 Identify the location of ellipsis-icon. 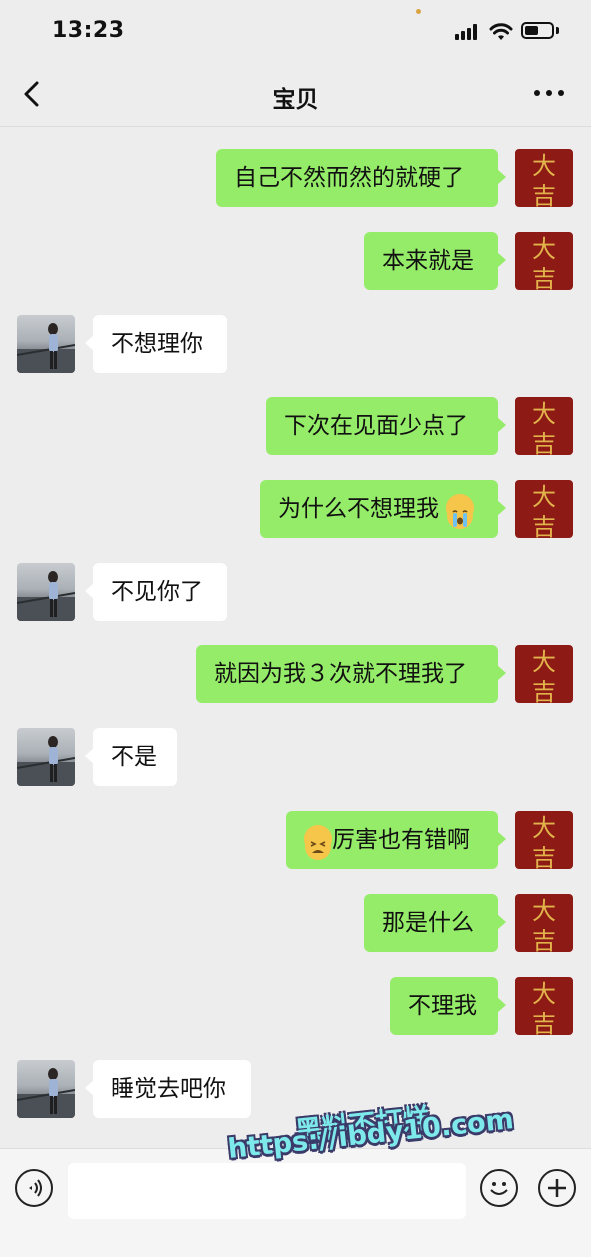
(550, 94).